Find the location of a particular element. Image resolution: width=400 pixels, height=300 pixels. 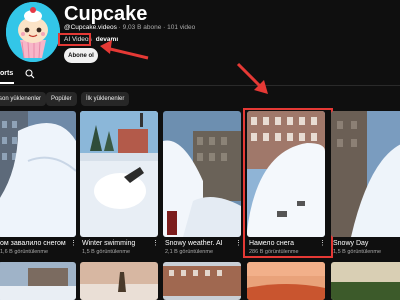

video-card: ом завалило снегом 1,6 B görüntülenme ⋮ is located at coordinates (38, 185).